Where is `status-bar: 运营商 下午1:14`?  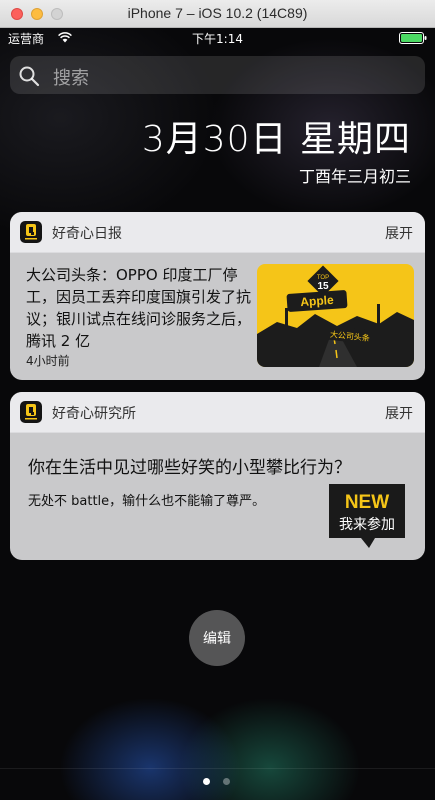
status-bar: 运营商 下午1:14 is located at coordinates (217, 38).